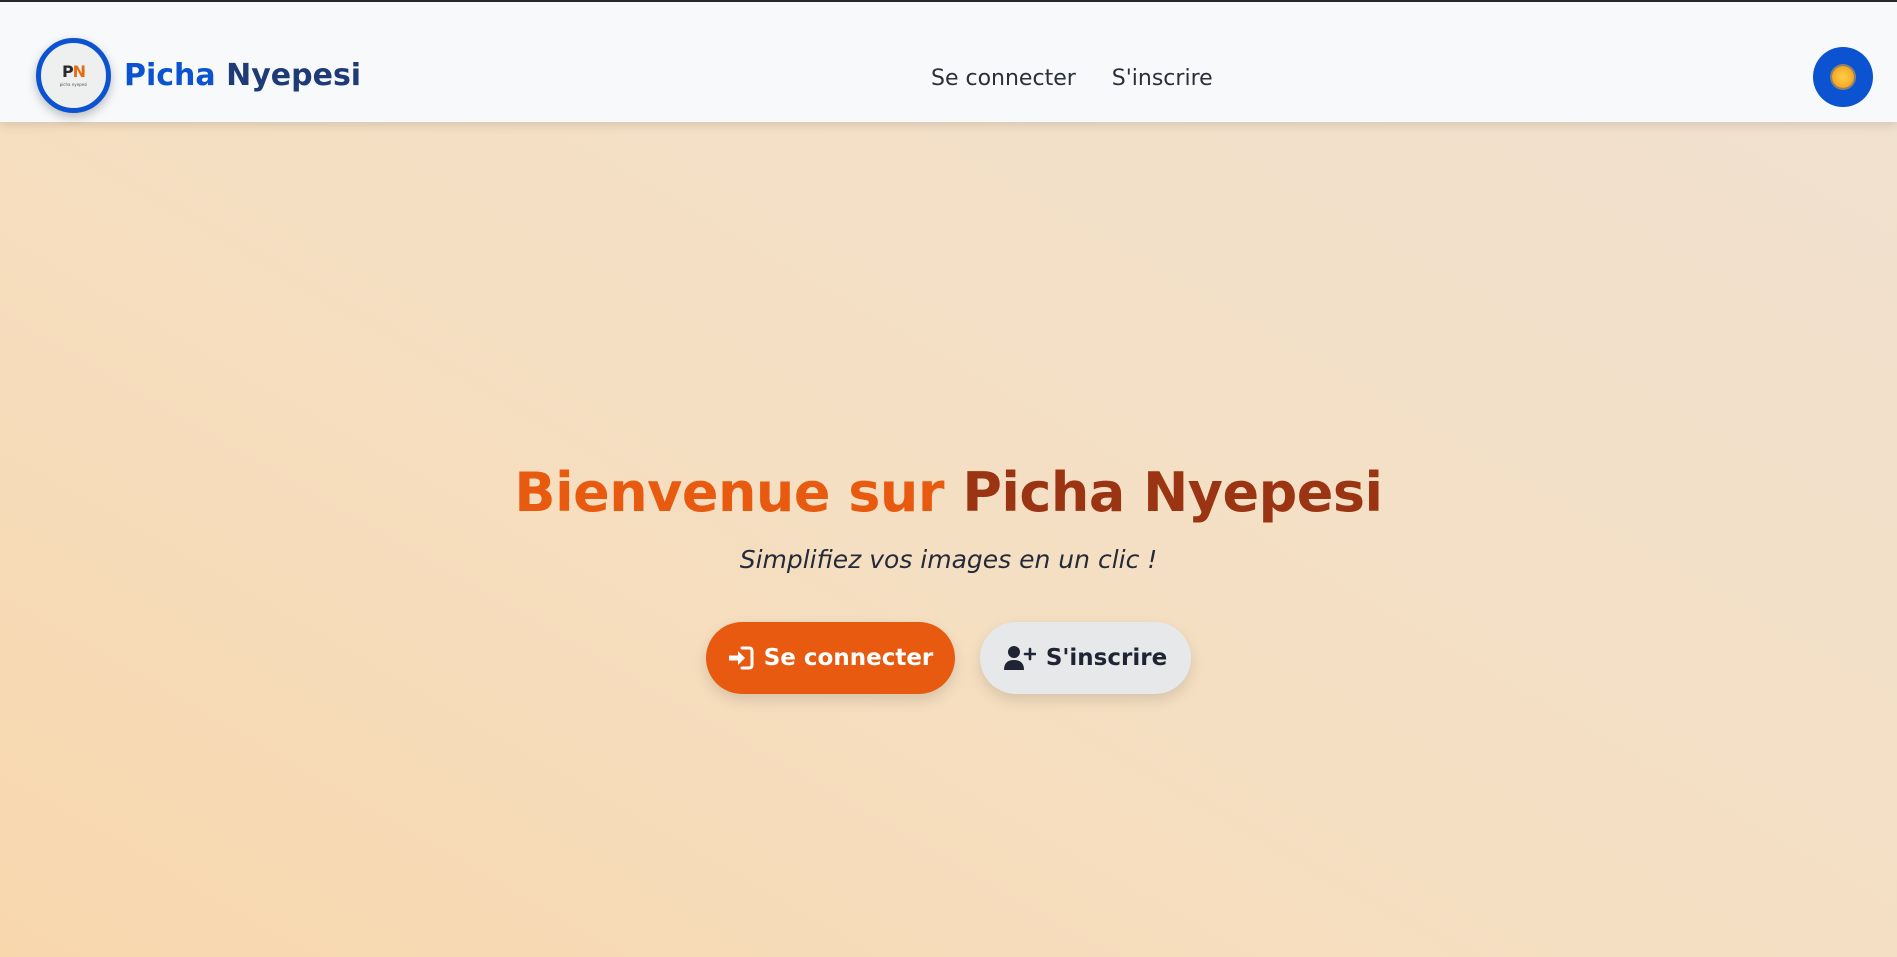 The height and width of the screenshot is (957, 1897). Describe the element at coordinates (741, 658) in the screenshot. I see `sign-in-icon` at that location.